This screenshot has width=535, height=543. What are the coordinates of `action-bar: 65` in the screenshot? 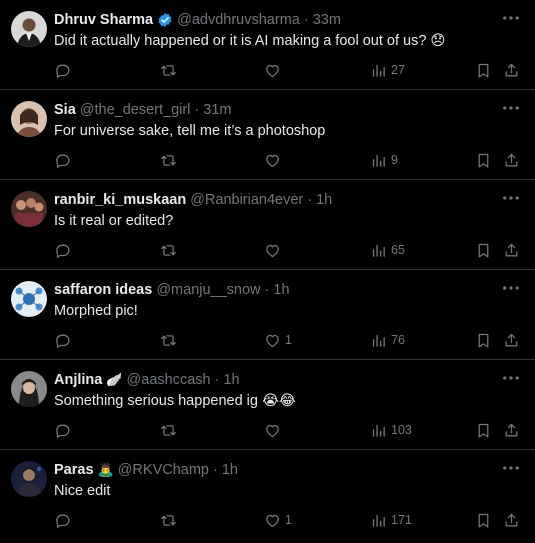 It's located at (267, 250).